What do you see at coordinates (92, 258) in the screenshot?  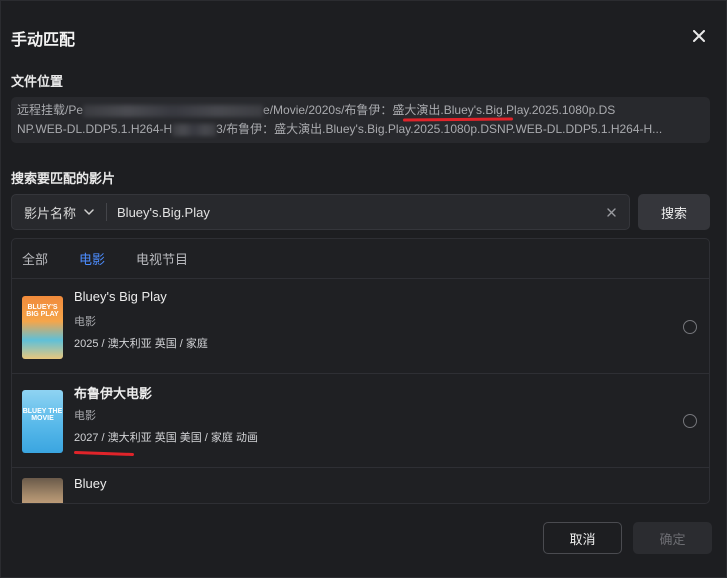 I see `tab-movies: 电影` at bounding box center [92, 258].